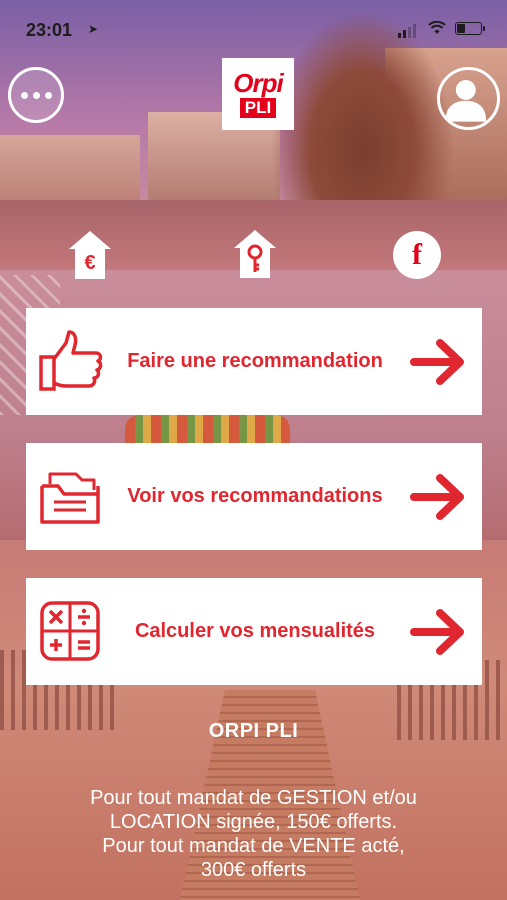 The image size is (507, 900). I want to click on euro-house-icon: €, so click(90, 255).